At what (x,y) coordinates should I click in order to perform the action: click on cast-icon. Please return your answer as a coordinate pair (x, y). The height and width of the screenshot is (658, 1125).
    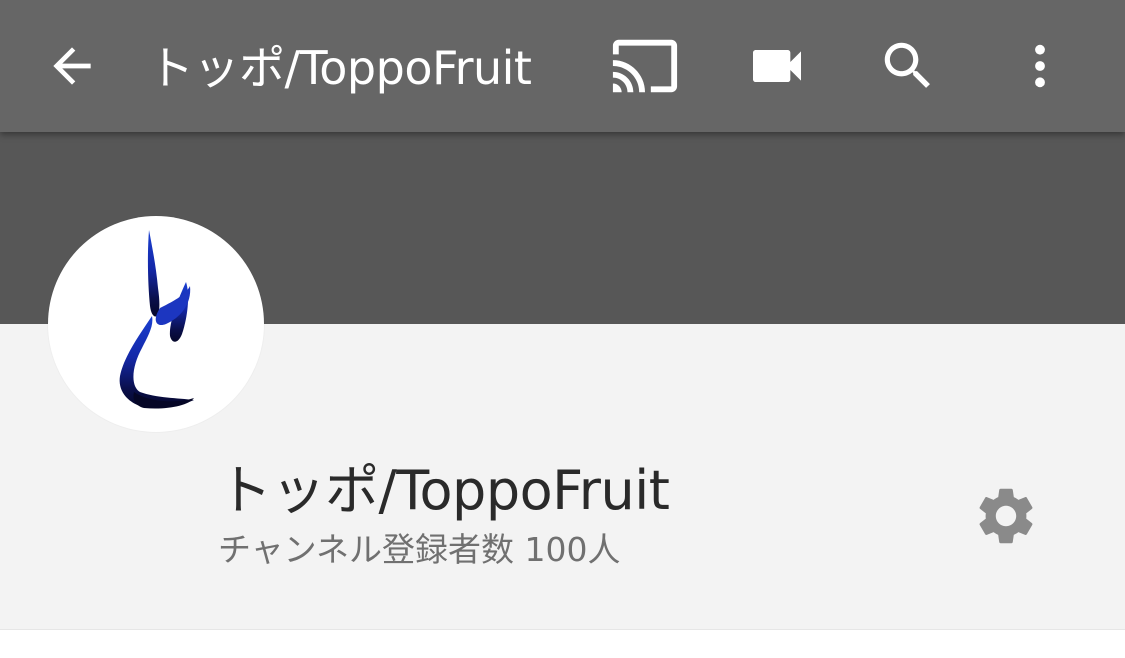
    Looking at the image, I should click on (645, 66).